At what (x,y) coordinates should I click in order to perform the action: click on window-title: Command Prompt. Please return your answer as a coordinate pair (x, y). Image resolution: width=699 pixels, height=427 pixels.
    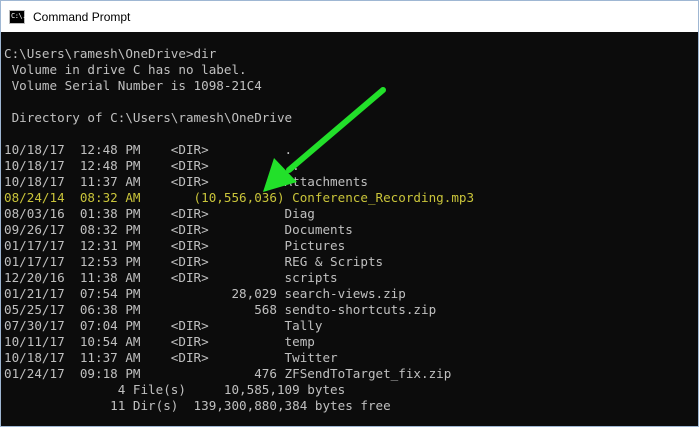
    Looking at the image, I should click on (82, 16).